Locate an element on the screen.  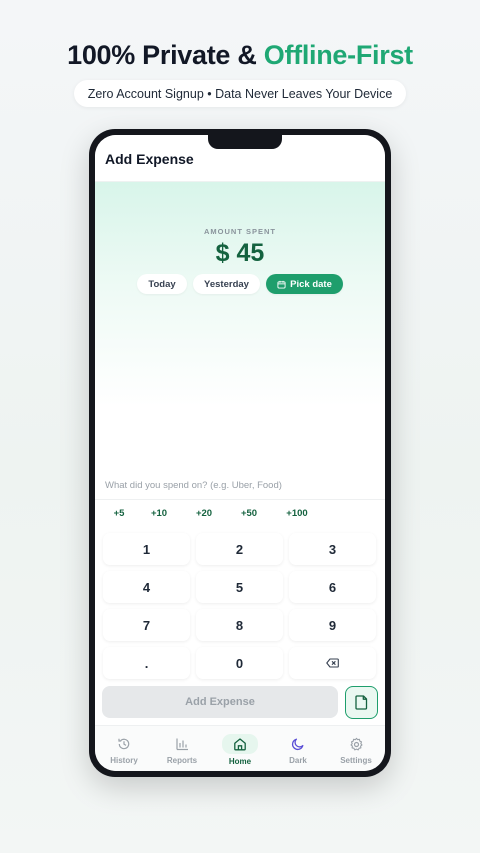
quick-amount-5: +5 is located at coordinates (119, 513).